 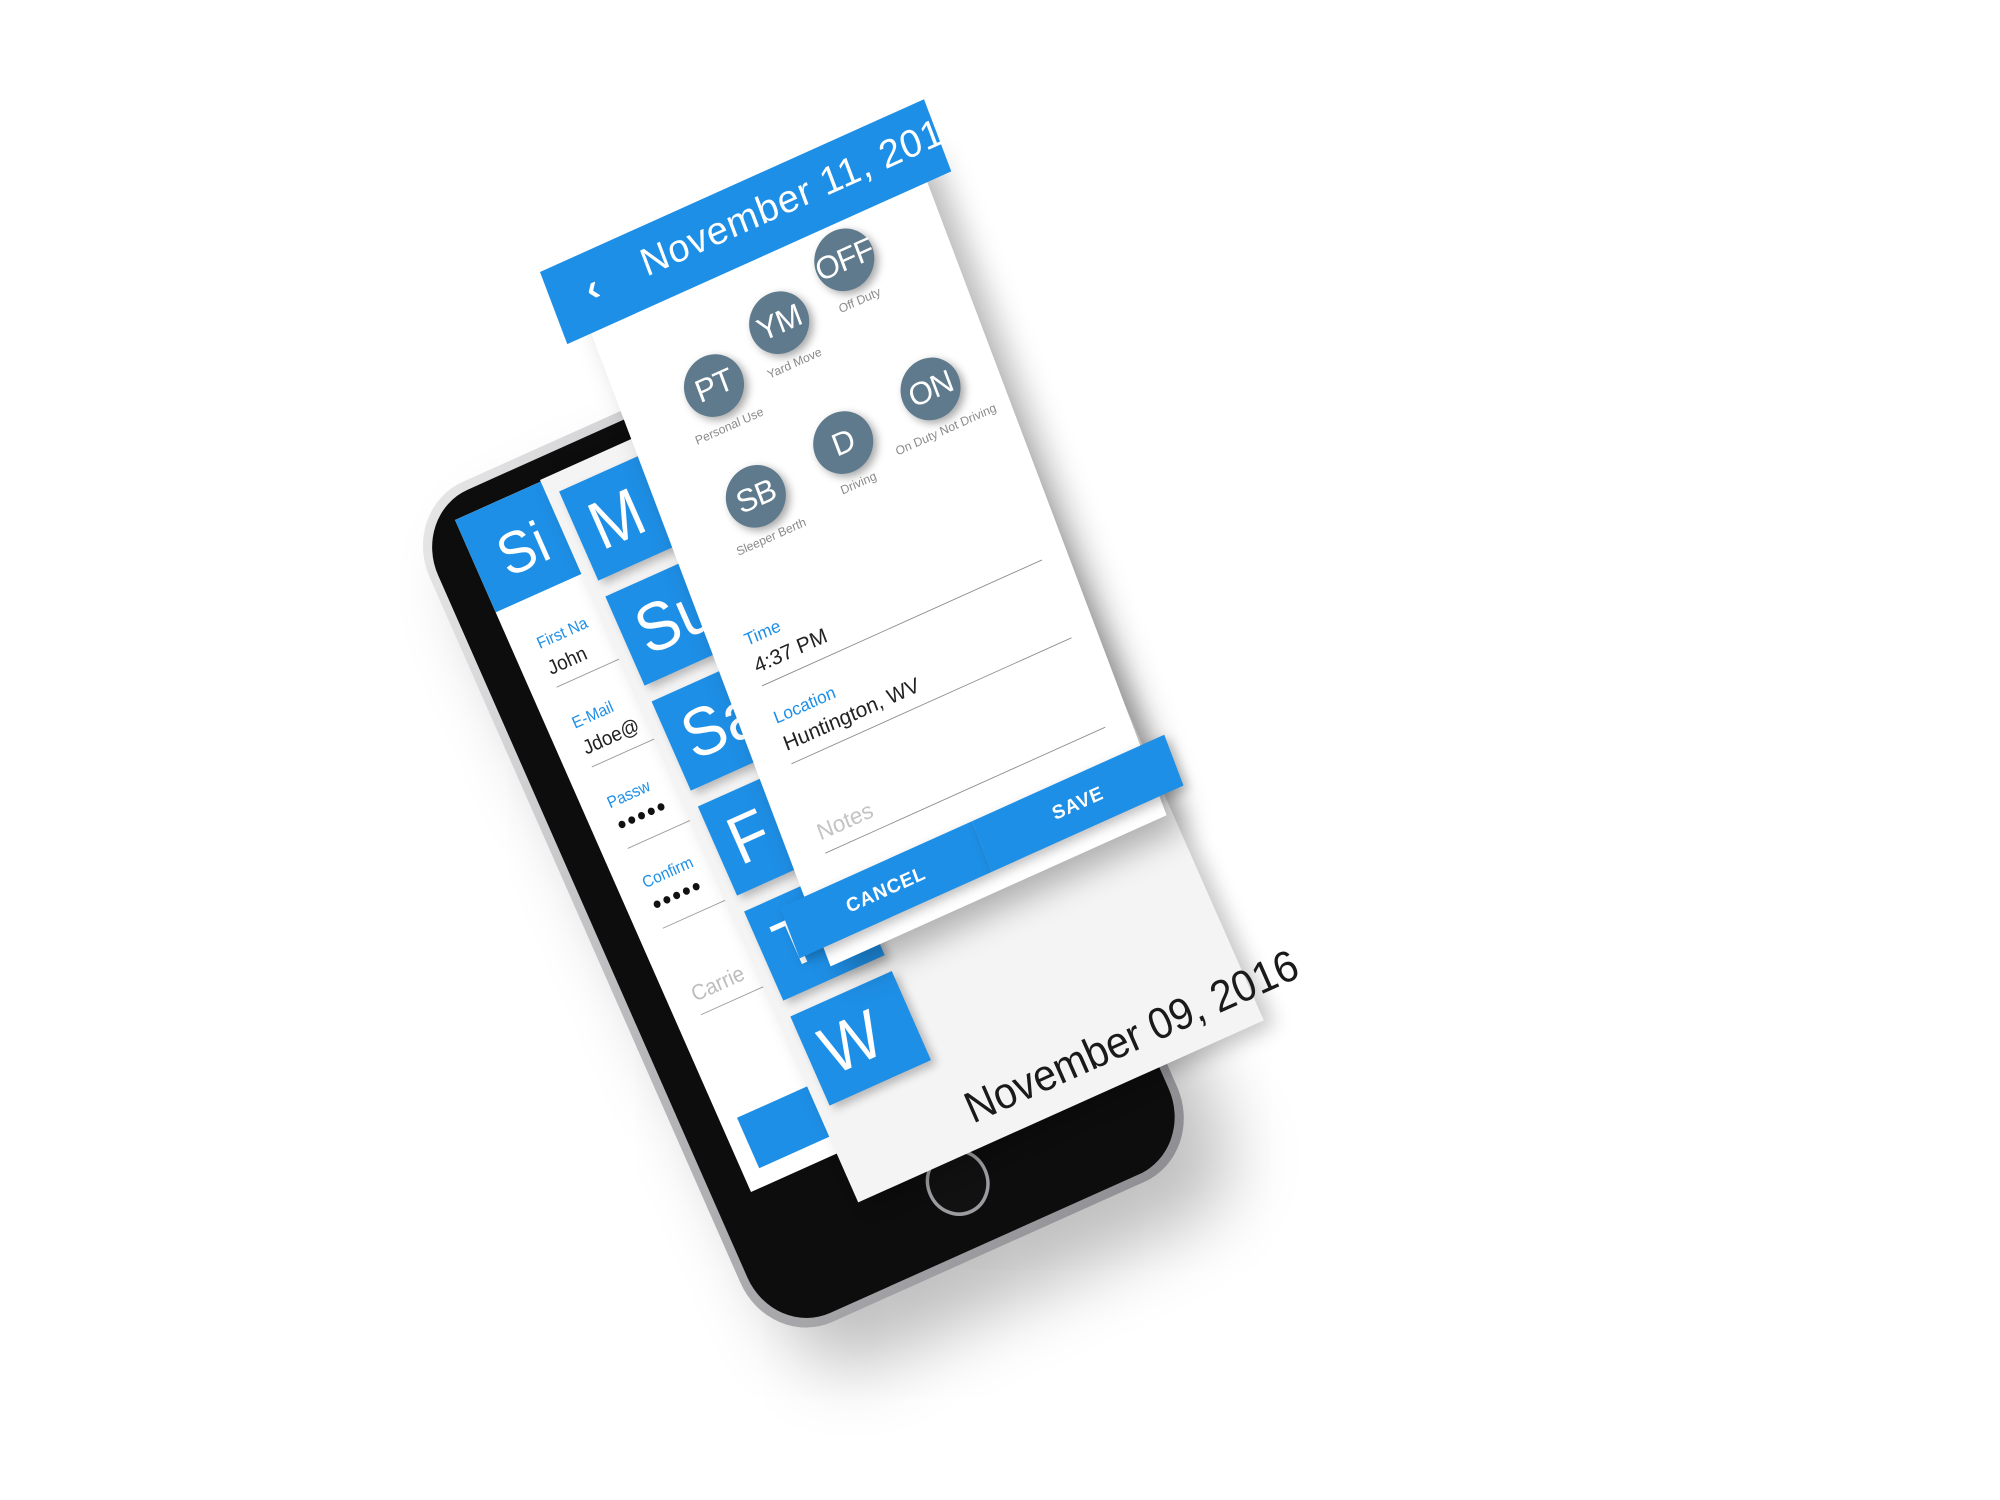 What do you see at coordinates (592, 288) in the screenshot?
I see `chevron-left-icon: ‹` at bounding box center [592, 288].